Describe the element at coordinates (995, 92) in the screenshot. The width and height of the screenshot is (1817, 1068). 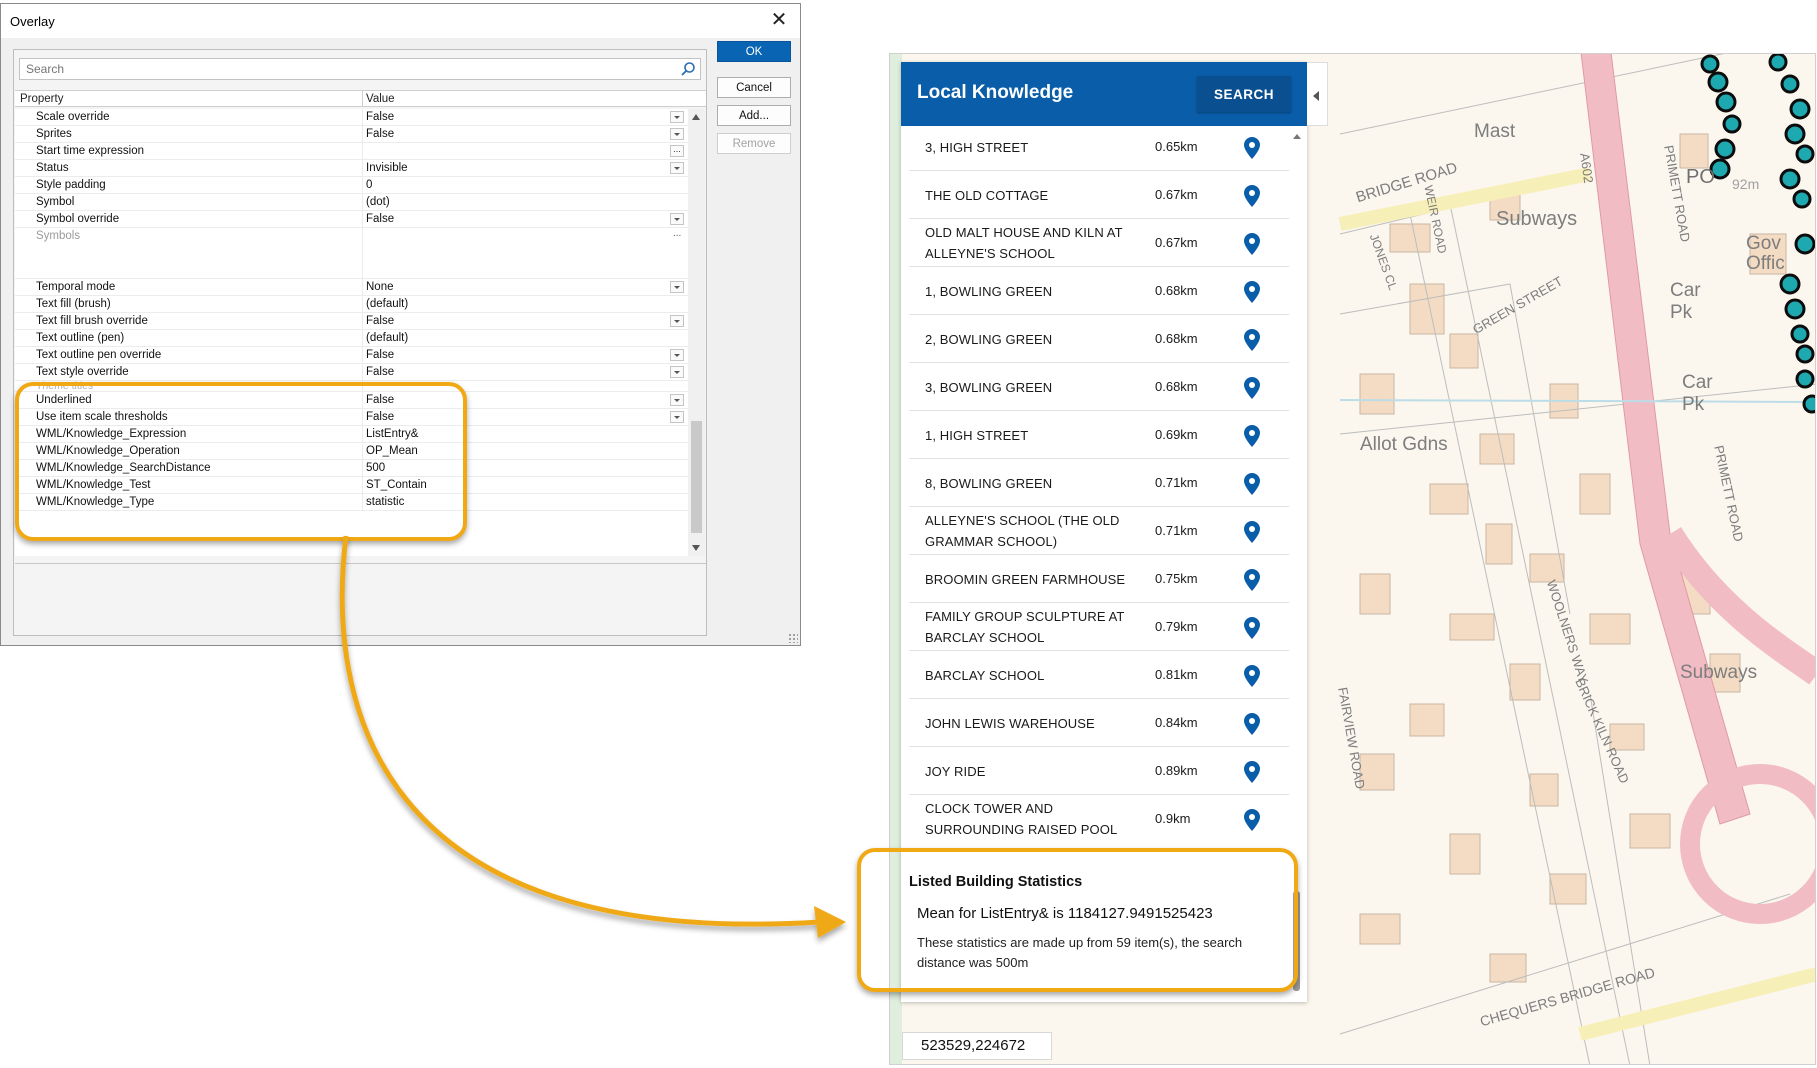
I see `local-knowledge-title: Local Knowledge` at that location.